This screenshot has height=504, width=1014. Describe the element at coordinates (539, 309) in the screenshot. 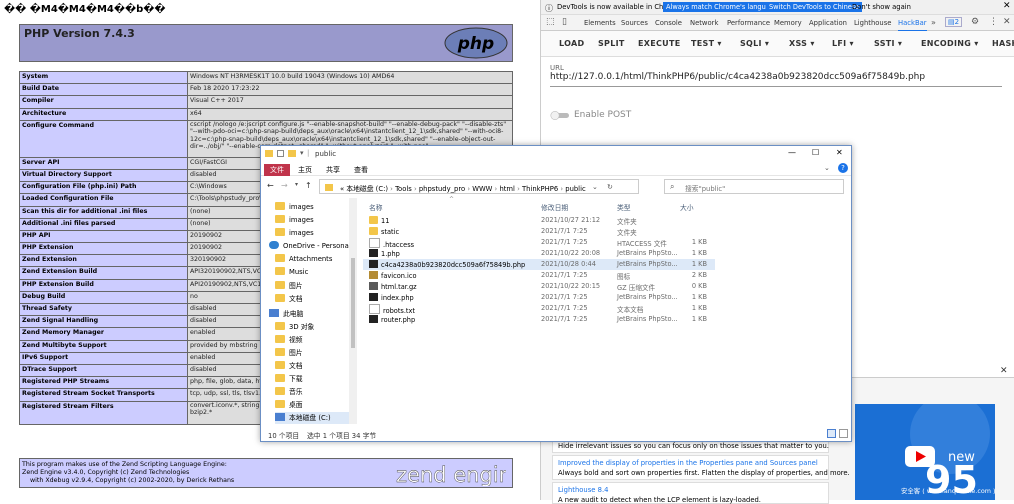

I see `file-row: robots.txt 2021/7/1 7:25 文本文档 1 KB` at that location.